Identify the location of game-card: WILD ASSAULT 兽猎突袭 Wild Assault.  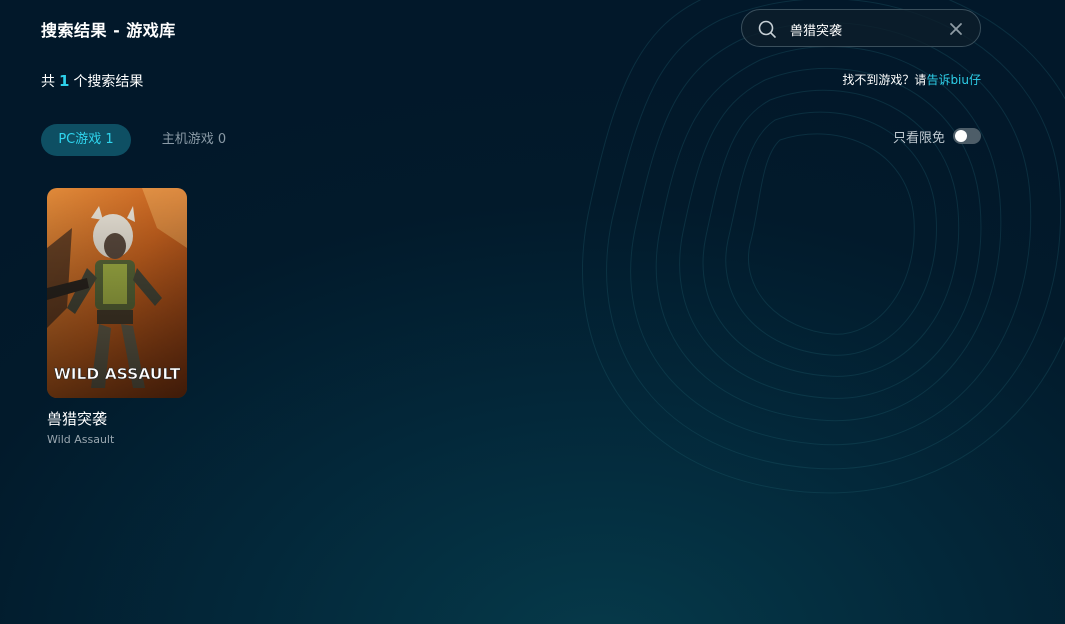
(117, 317).